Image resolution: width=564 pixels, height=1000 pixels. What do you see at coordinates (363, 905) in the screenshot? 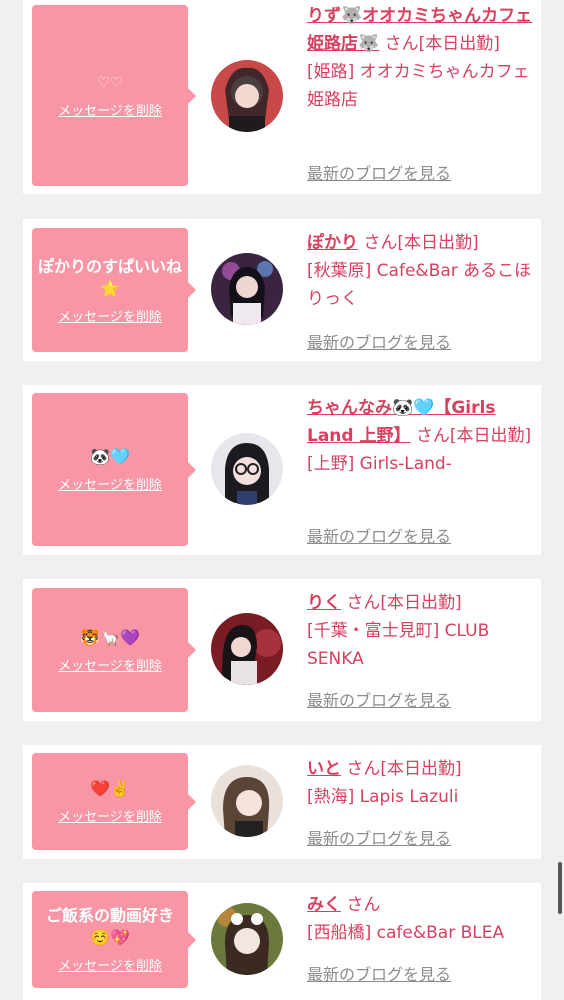
I see `user-status: さん` at bounding box center [363, 905].